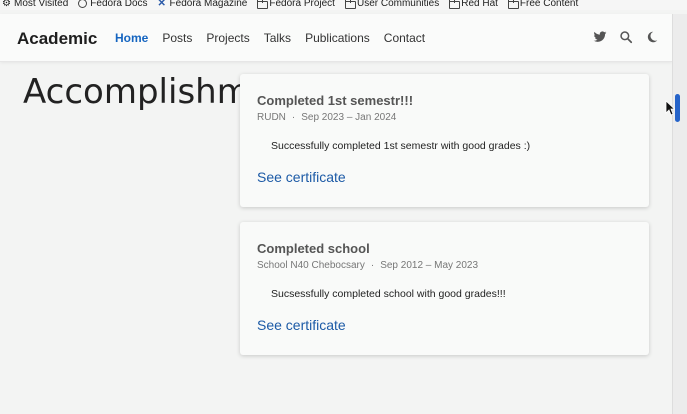  What do you see at coordinates (670, 108) in the screenshot?
I see `mouse-cursor-icon` at bounding box center [670, 108].